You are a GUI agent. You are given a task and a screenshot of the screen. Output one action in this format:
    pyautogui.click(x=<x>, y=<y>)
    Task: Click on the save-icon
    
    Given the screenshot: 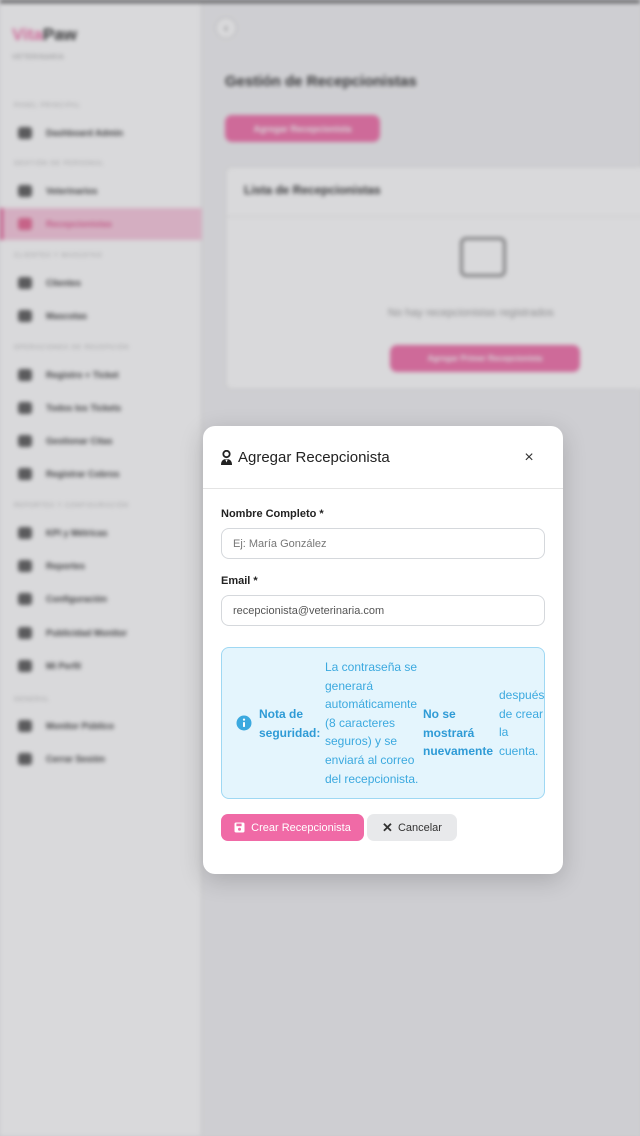 What is the action you would take?
    pyautogui.click(x=239, y=827)
    